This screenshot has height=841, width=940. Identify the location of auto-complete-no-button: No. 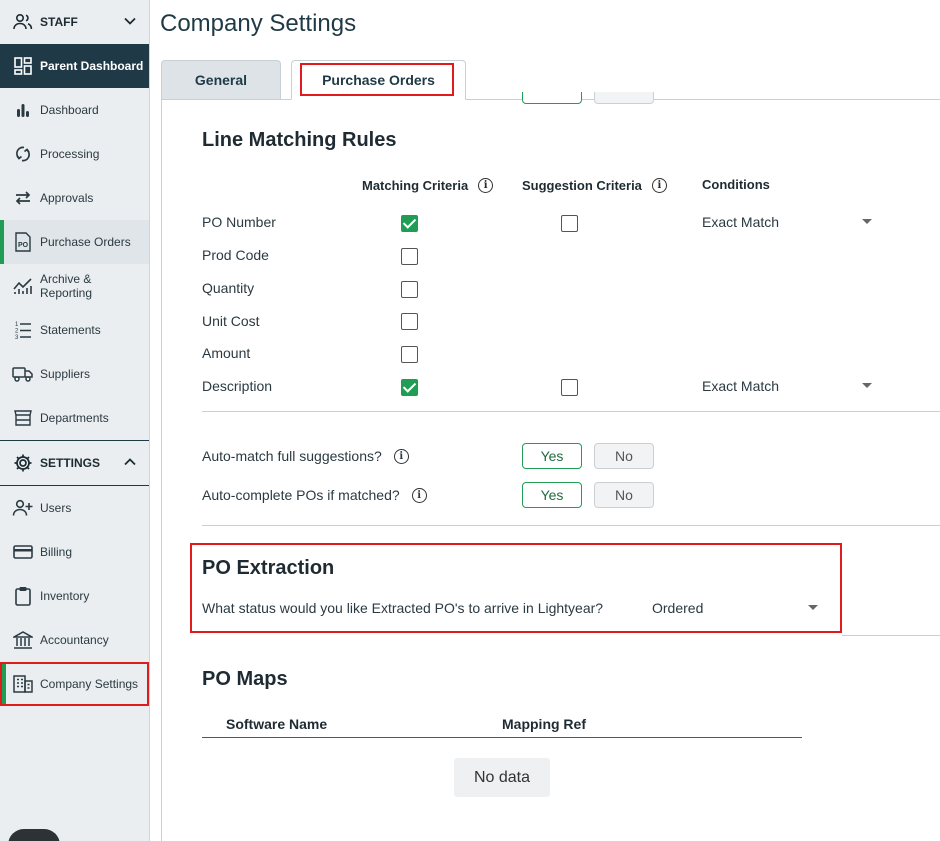
(624, 495).